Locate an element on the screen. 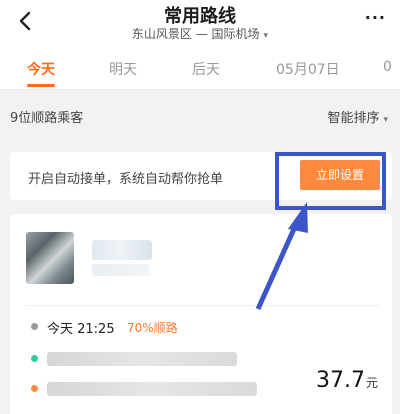  card-divider is located at coordinates (203, 305).